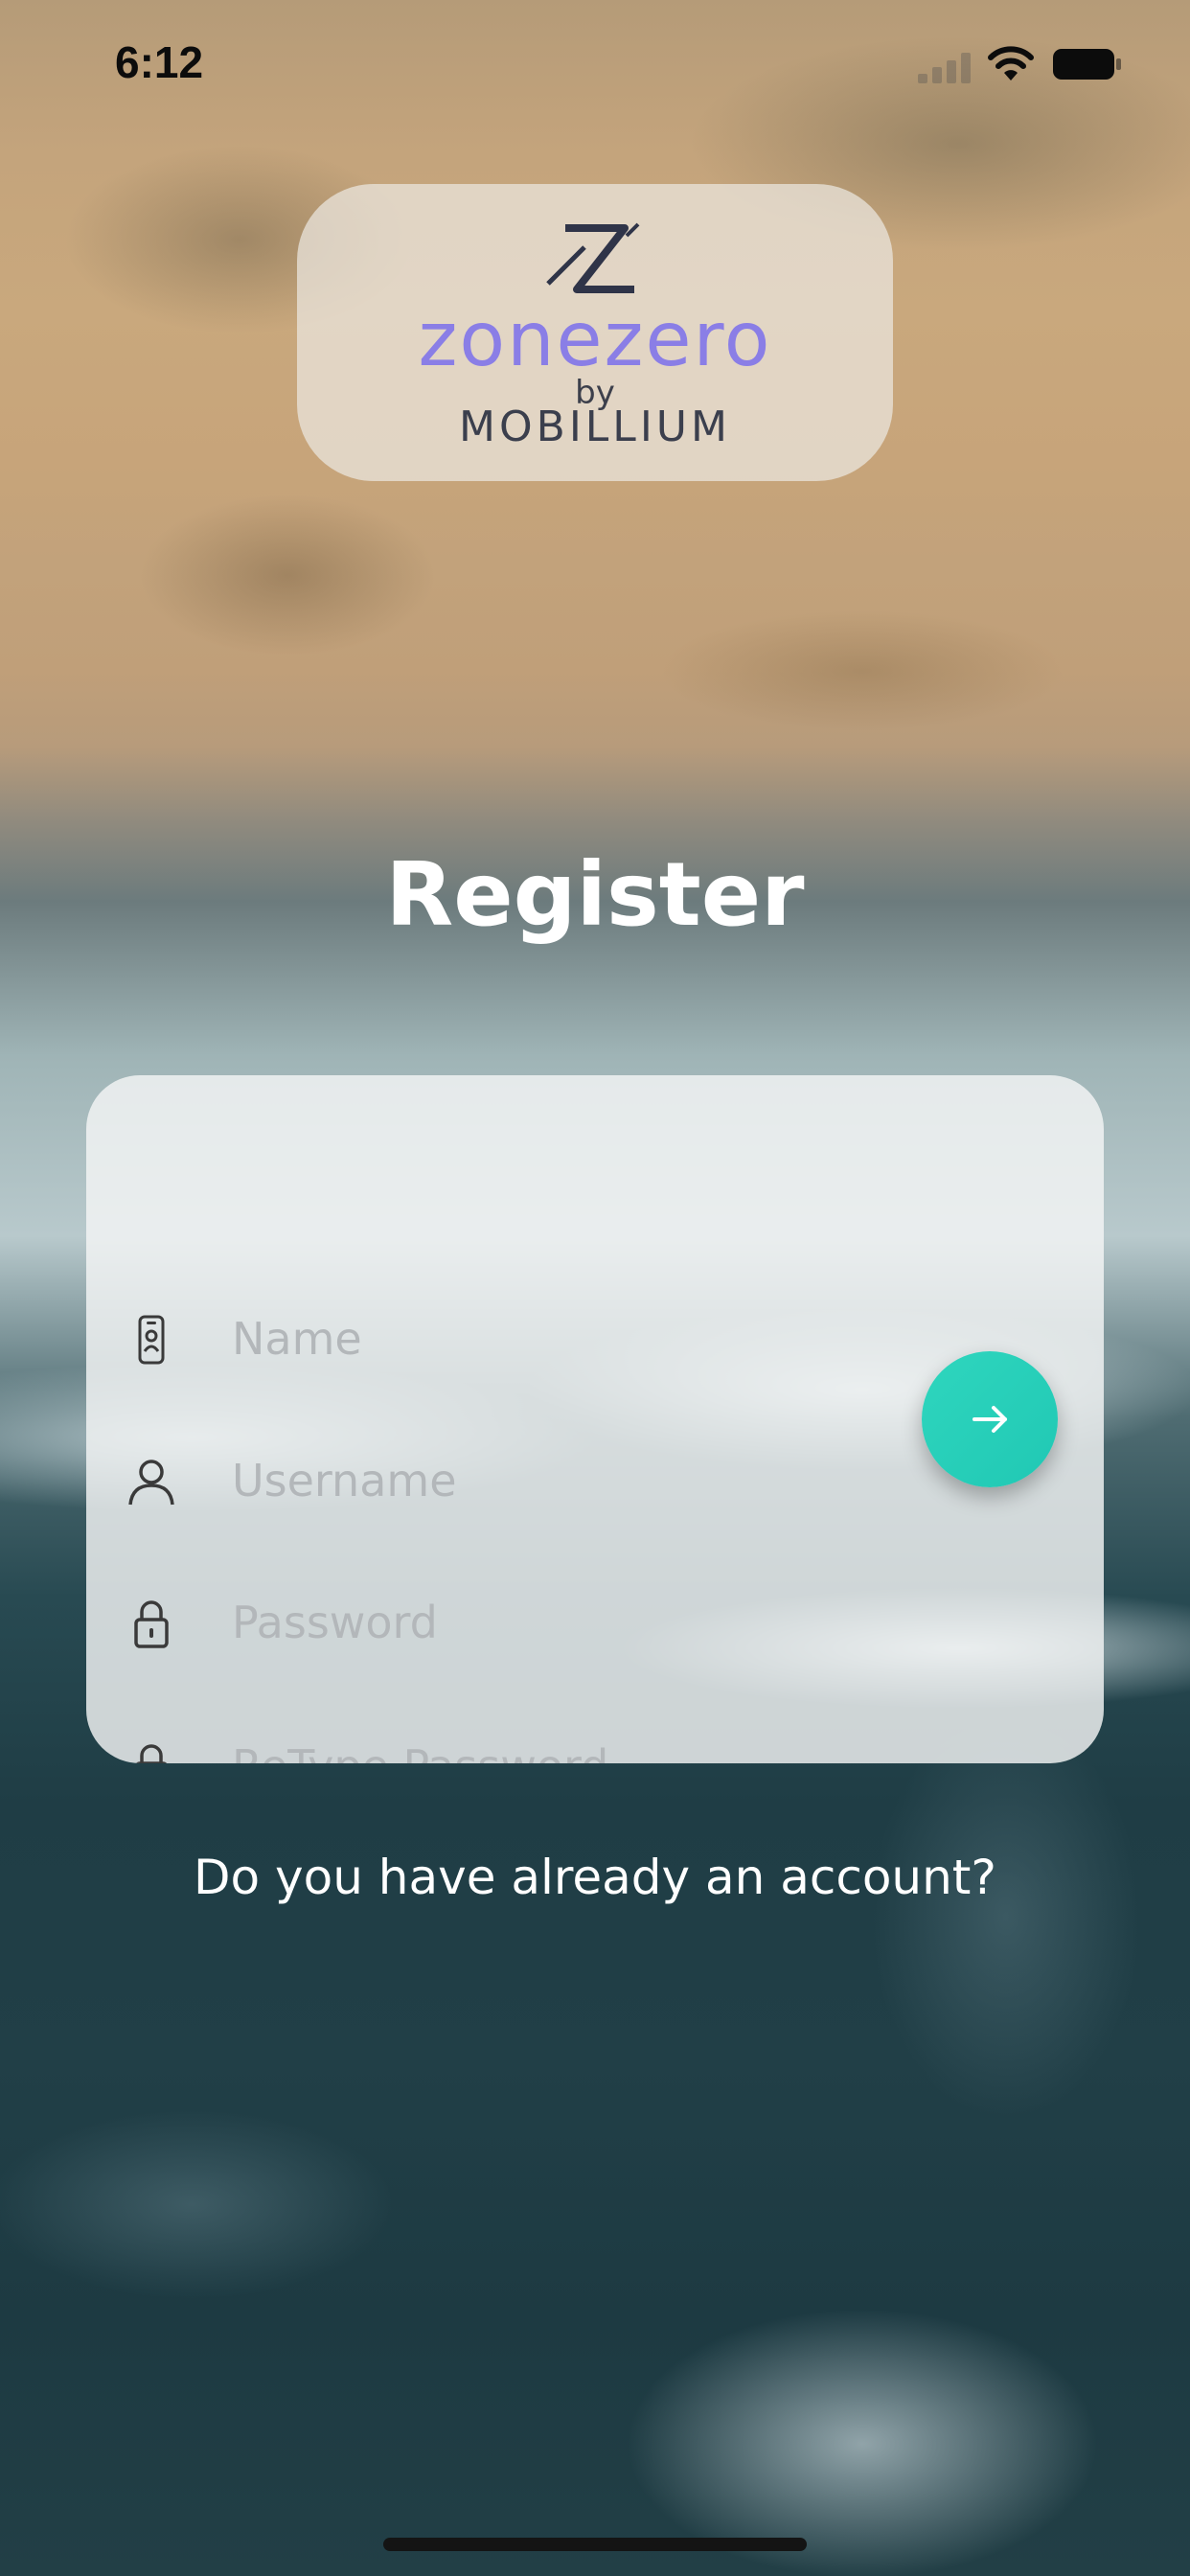  What do you see at coordinates (595, 63) in the screenshot?
I see `status-bar: 6:12` at bounding box center [595, 63].